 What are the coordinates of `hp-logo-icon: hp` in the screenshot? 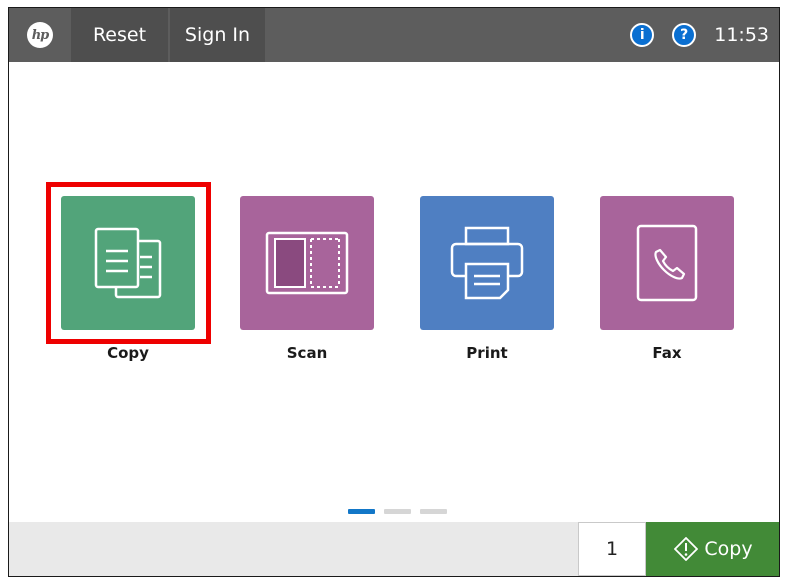 It's located at (40, 35).